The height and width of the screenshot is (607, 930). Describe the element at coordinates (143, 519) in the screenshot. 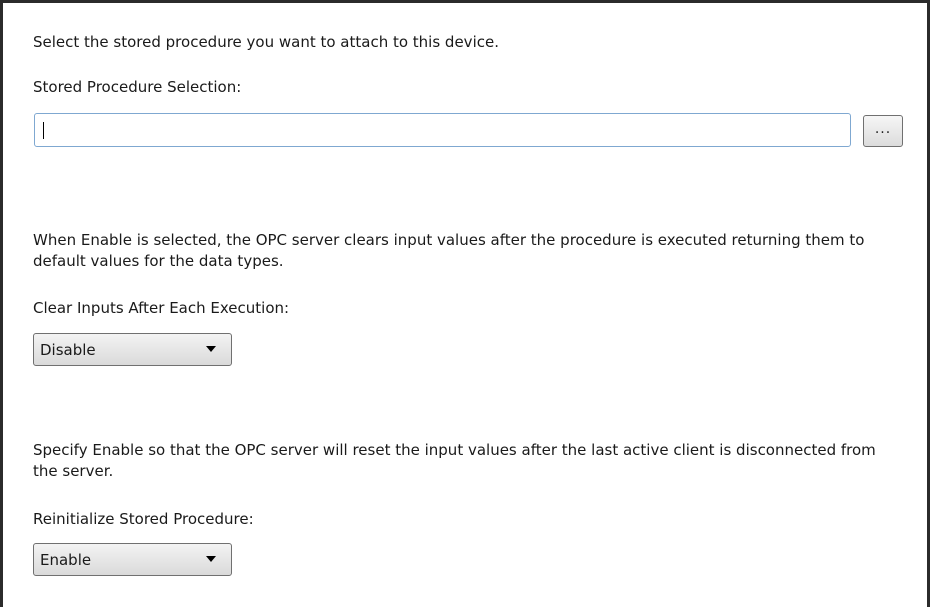

I see `reinitialize-label: Reinitialize Stored Procedure:` at that location.